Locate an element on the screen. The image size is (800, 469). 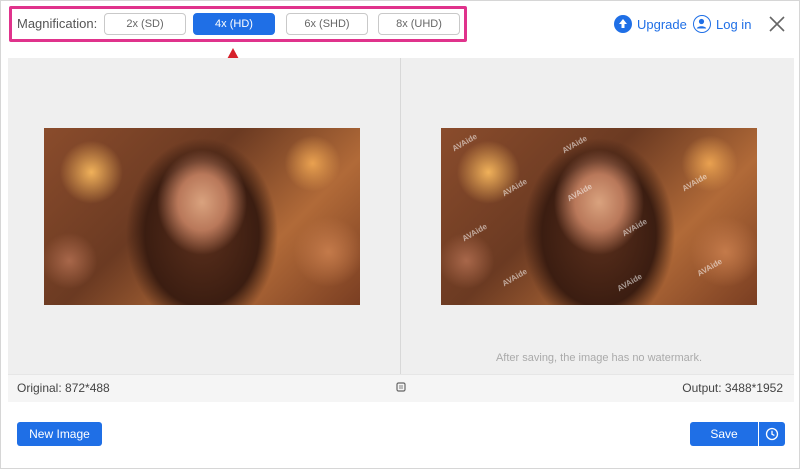
login-label: Log in is located at coordinates (734, 24).